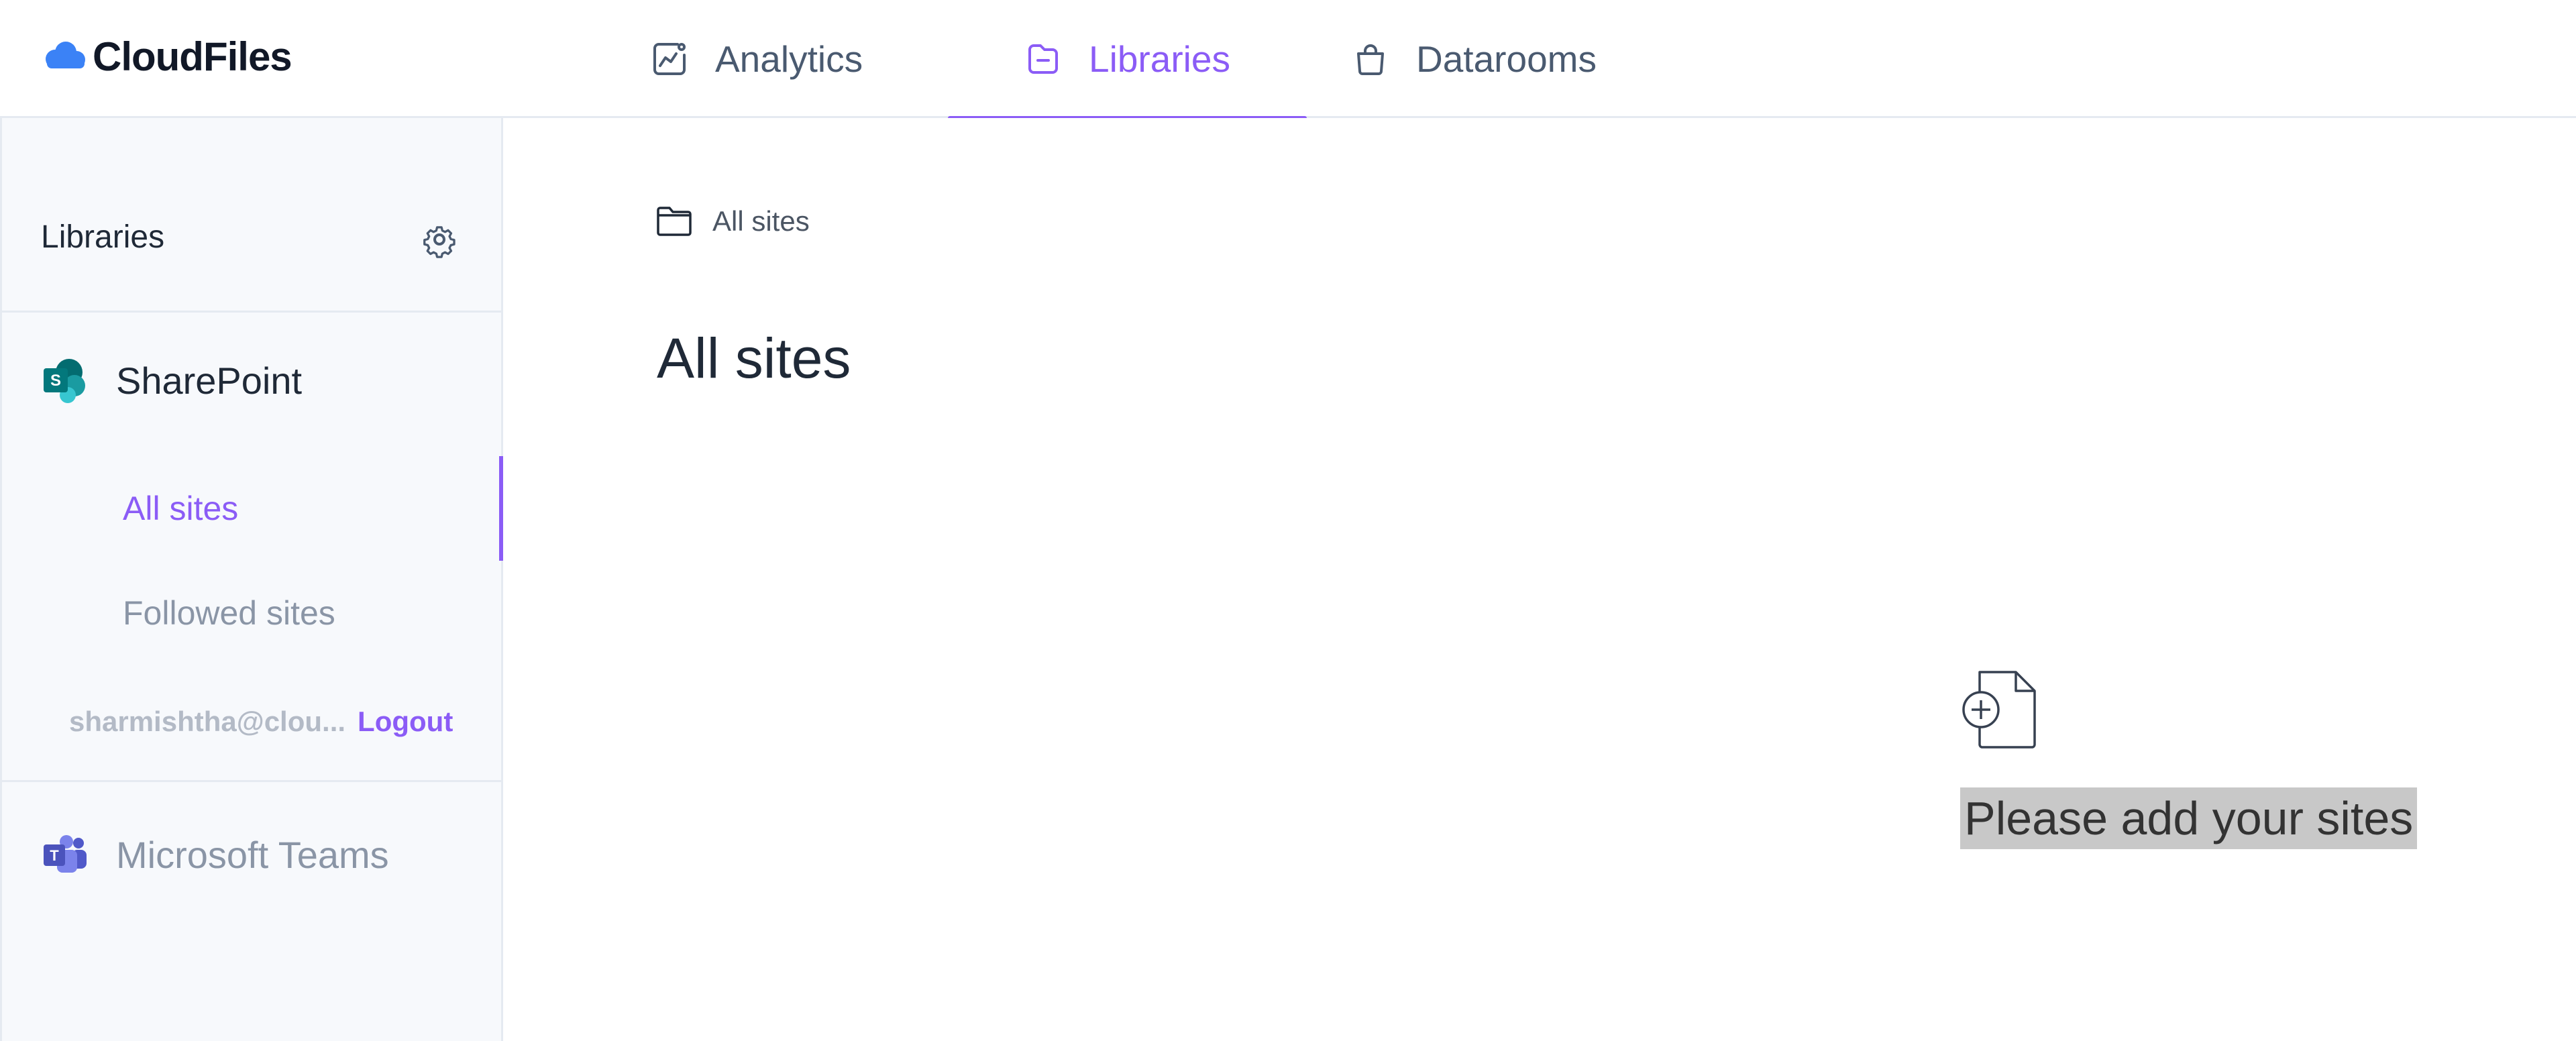 This screenshot has height=1041, width=2576. Describe the element at coordinates (252, 508) in the screenshot. I see `sidebar-item-all-sites: All sites` at that location.